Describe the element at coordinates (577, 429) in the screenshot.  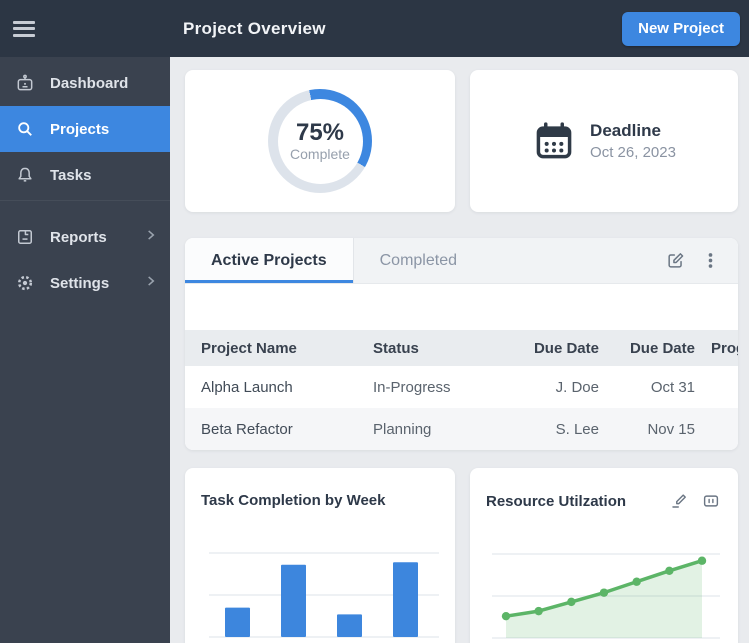
I see `cell-owner: S. Lee` at that location.